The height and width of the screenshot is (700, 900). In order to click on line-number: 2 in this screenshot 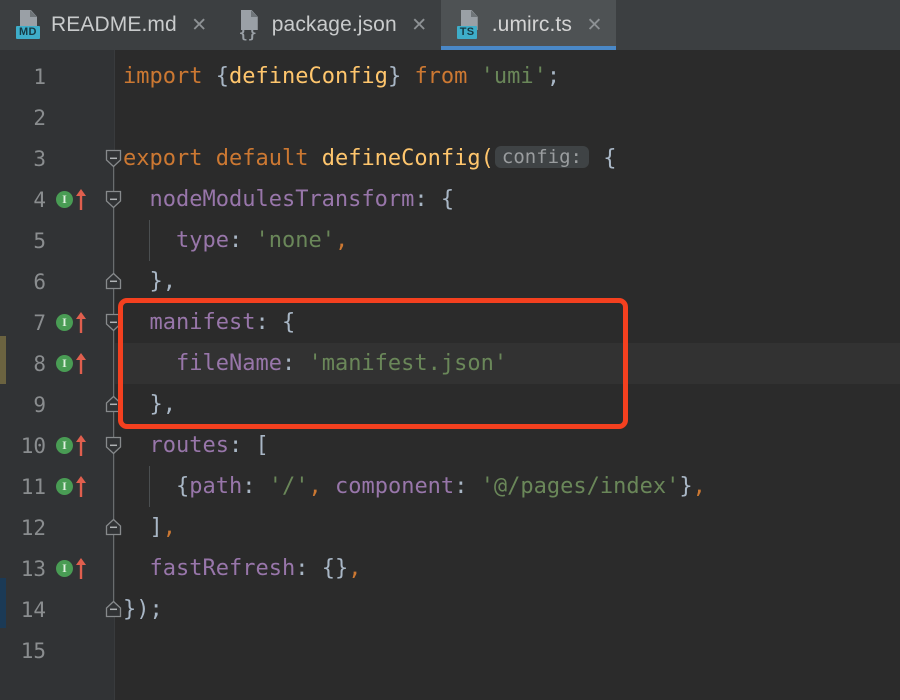, I will do `click(39, 117)`.